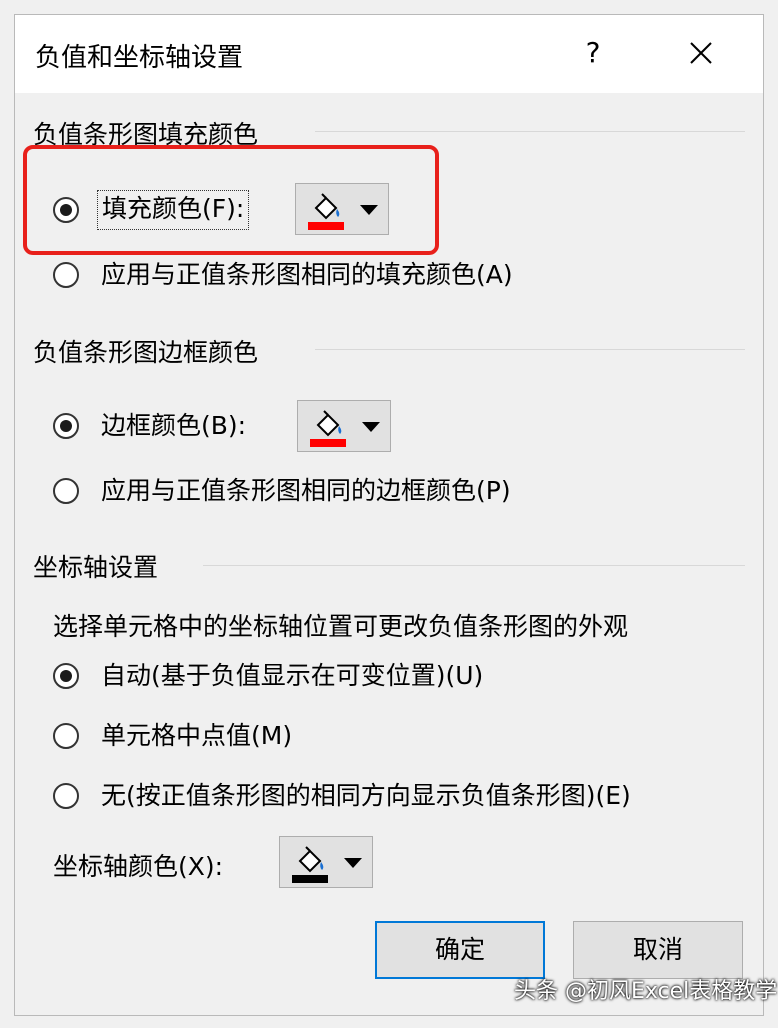 The image size is (778, 1028). I want to click on axis-midpoint-radio, so click(66, 736).